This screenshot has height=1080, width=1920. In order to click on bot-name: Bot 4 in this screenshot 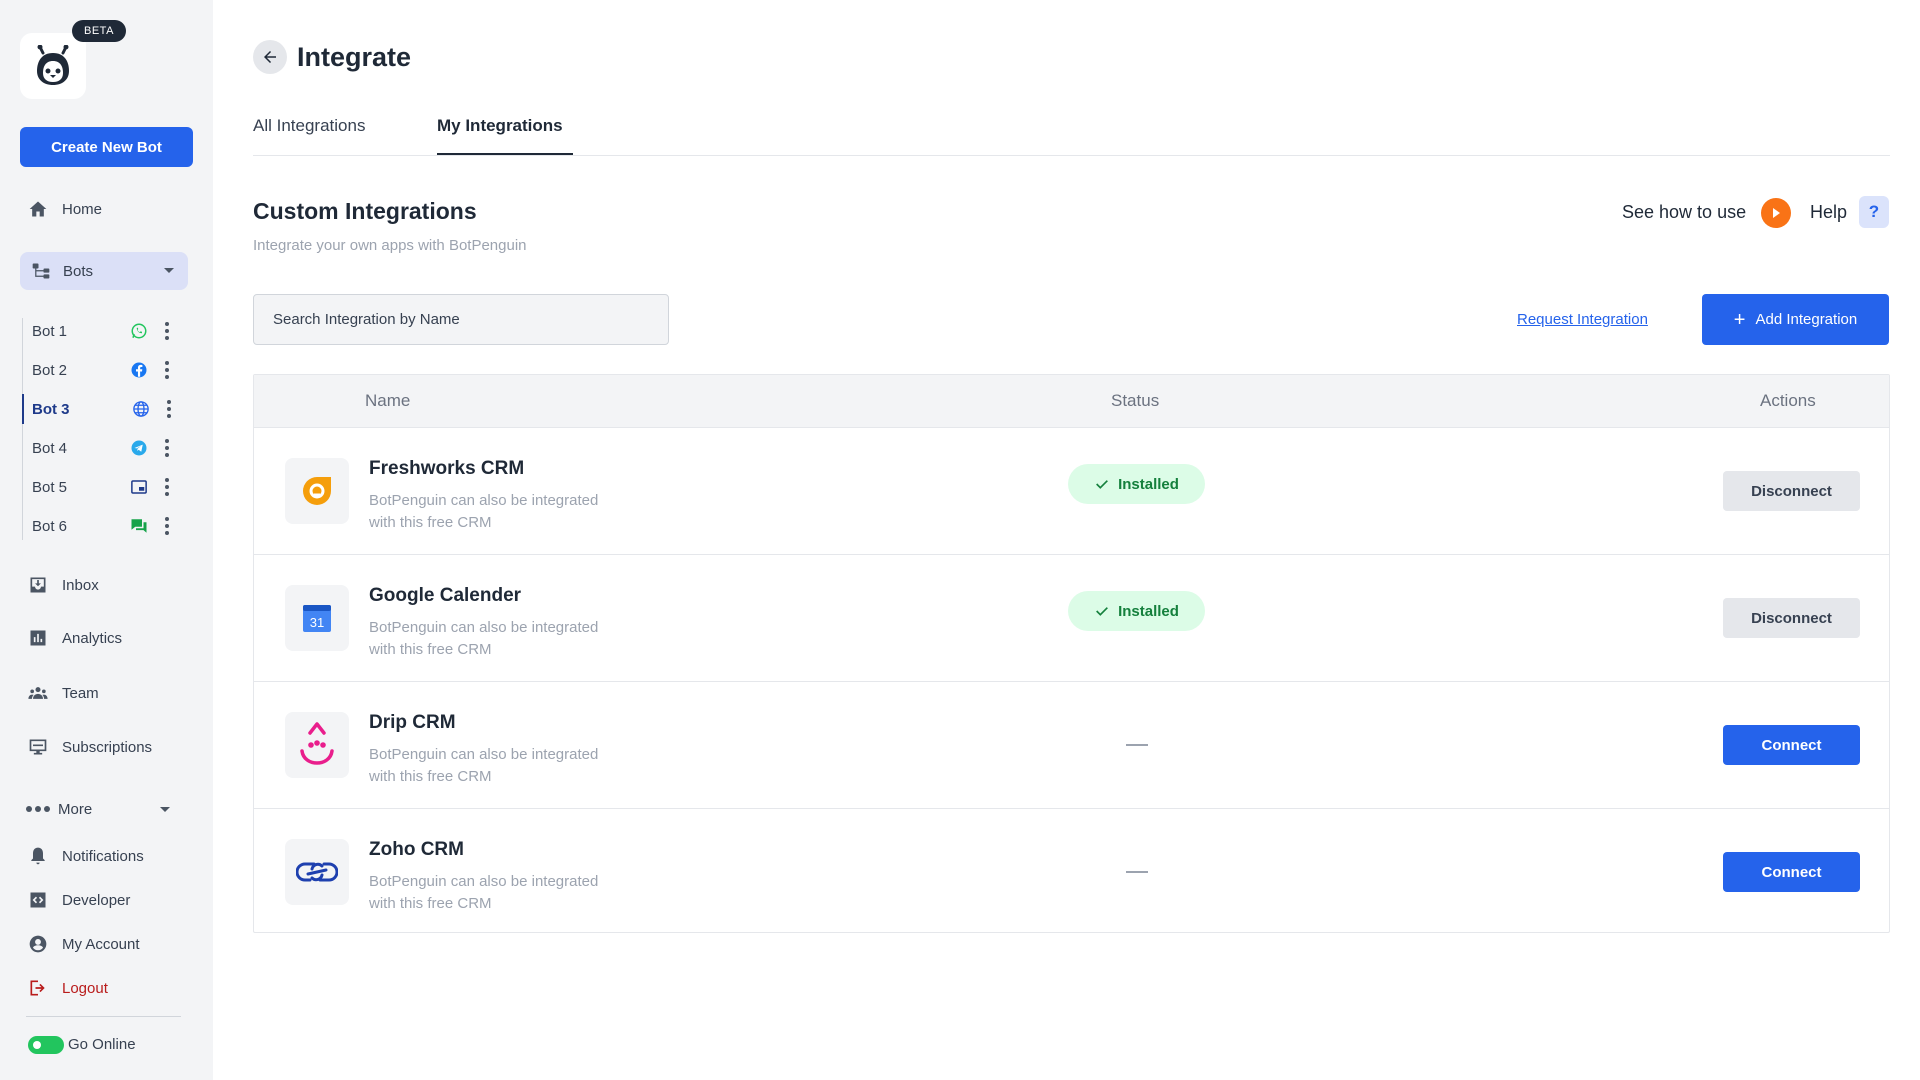, I will do `click(50, 448)`.